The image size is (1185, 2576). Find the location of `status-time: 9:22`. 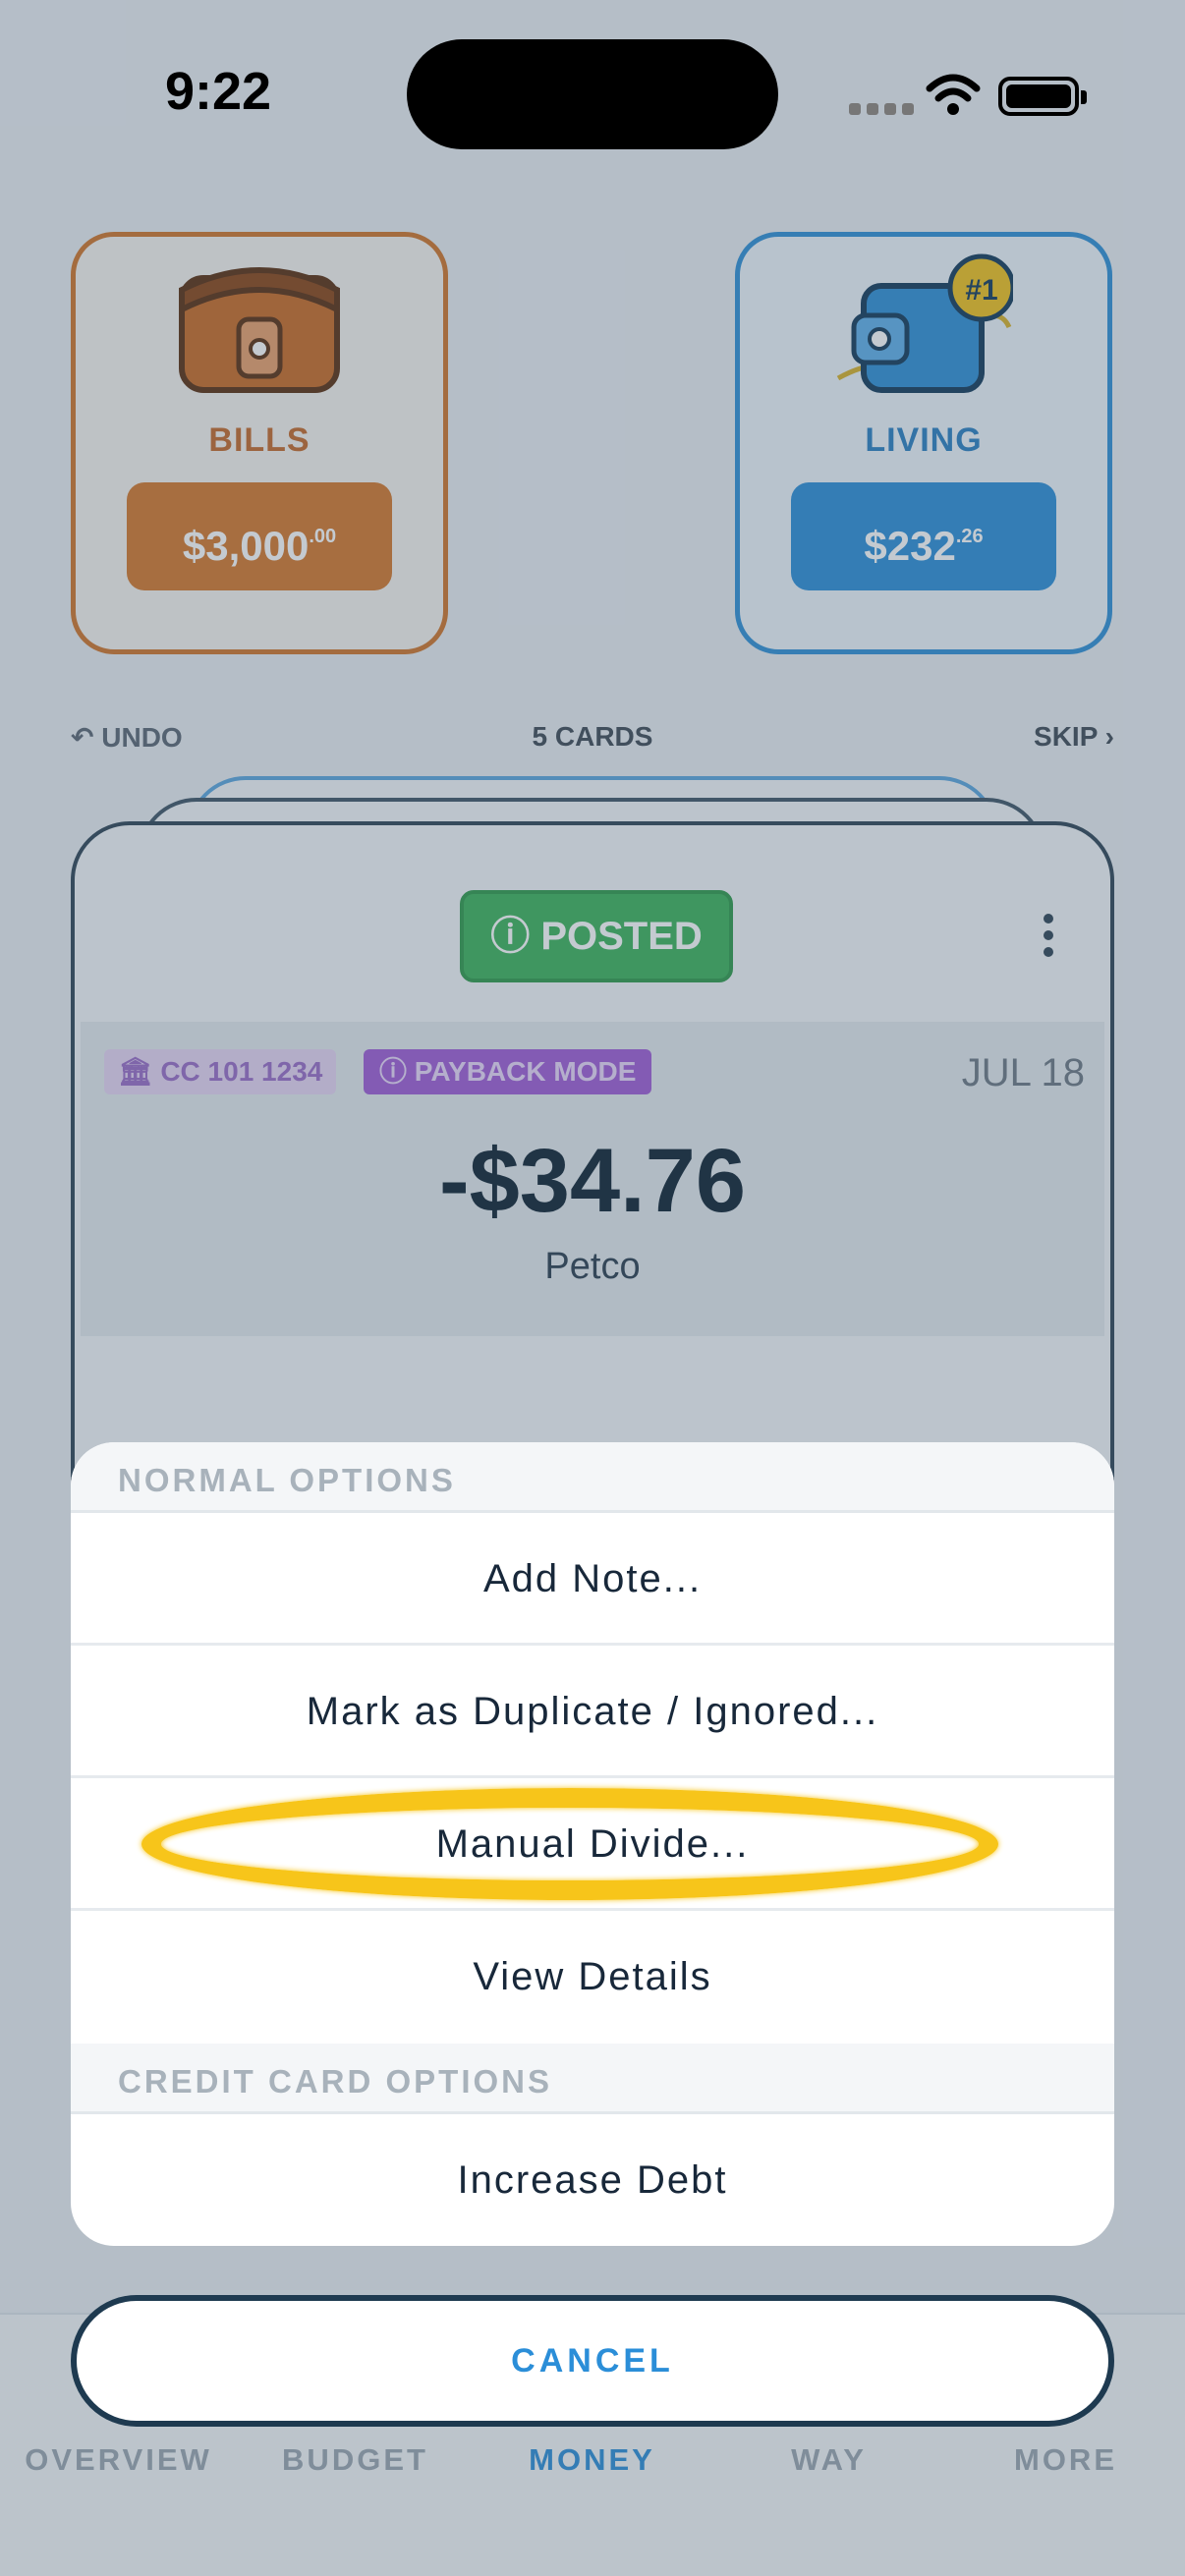

status-time: 9:22 is located at coordinates (219, 91).